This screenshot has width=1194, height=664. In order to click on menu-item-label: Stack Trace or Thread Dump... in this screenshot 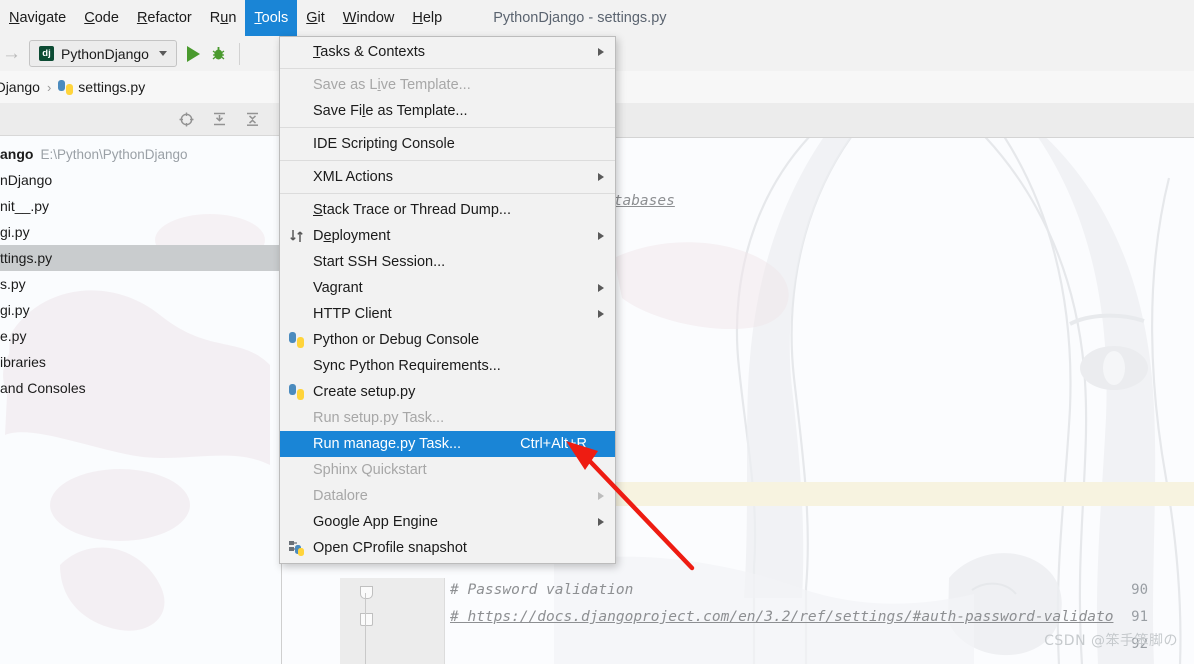, I will do `click(412, 210)`.